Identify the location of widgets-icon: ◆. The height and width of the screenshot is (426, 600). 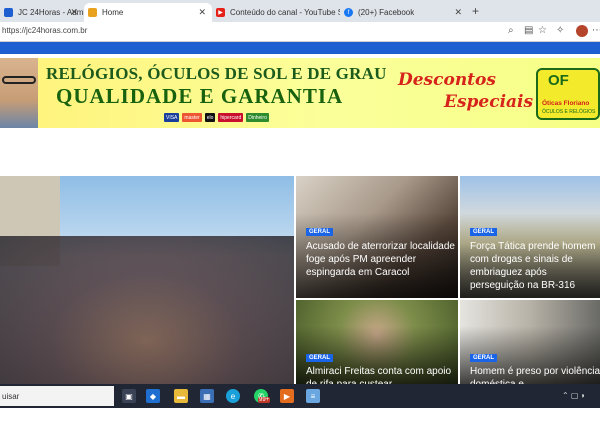
(153, 396).